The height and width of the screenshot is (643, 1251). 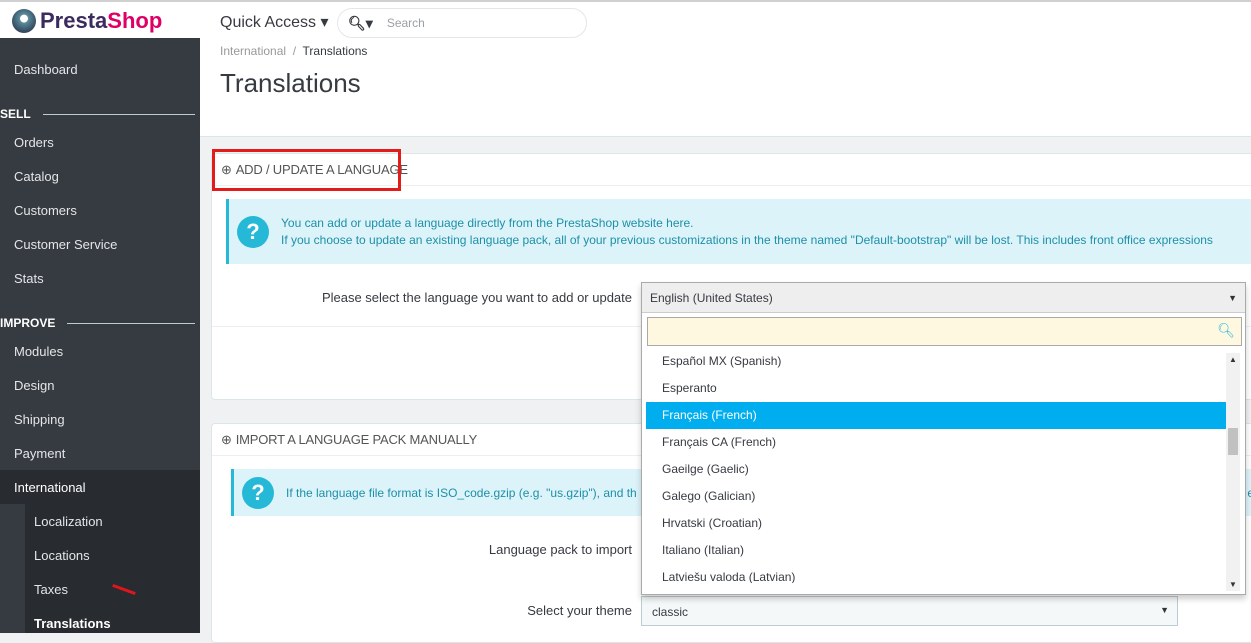 I want to click on language-option: Español MX (Spanish), so click(x=936, y=361).